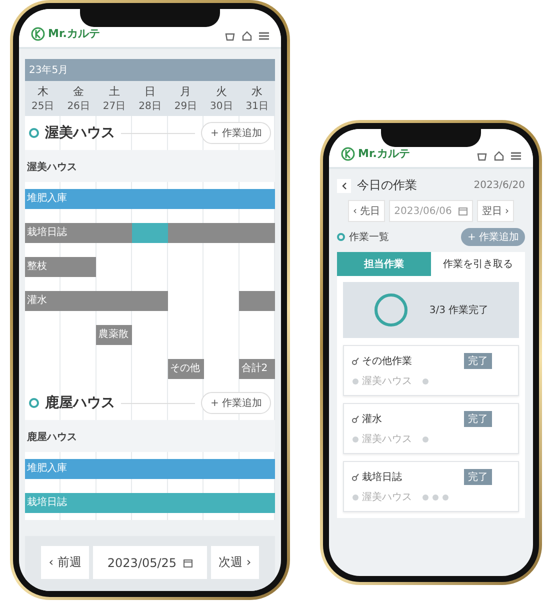 The width and height of the screenshot is (552, 604). What do you see at coordinates (150, 562) in the screenshot?
I see `date-field: 2023/05/25` at bounding box center [150, 562].